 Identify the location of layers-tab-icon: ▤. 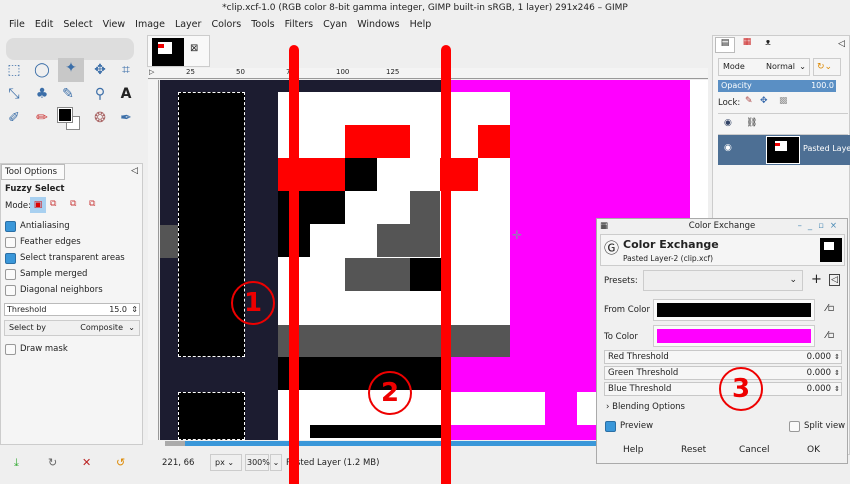
(725, 45).